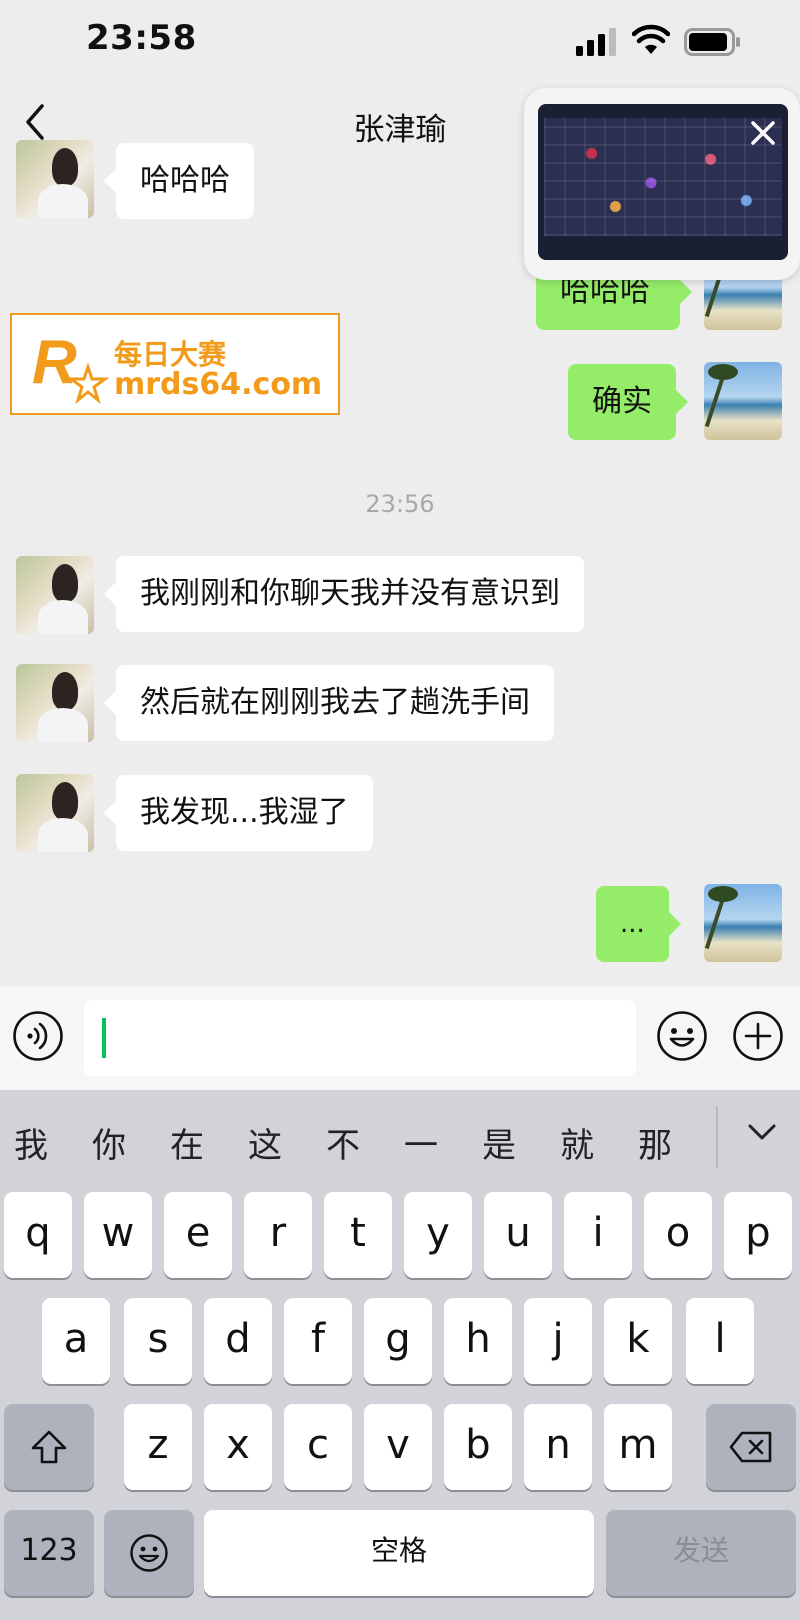  Describe the element at coordinates (596, 42) in the screenshot. I see `cellular-signal-icon` at that location.